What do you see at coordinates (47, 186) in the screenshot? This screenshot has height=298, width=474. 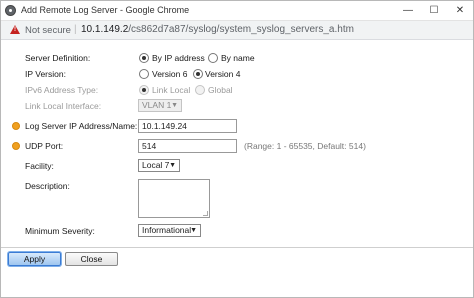 I see `description-label: Description:` at bounding box center [47, 186].